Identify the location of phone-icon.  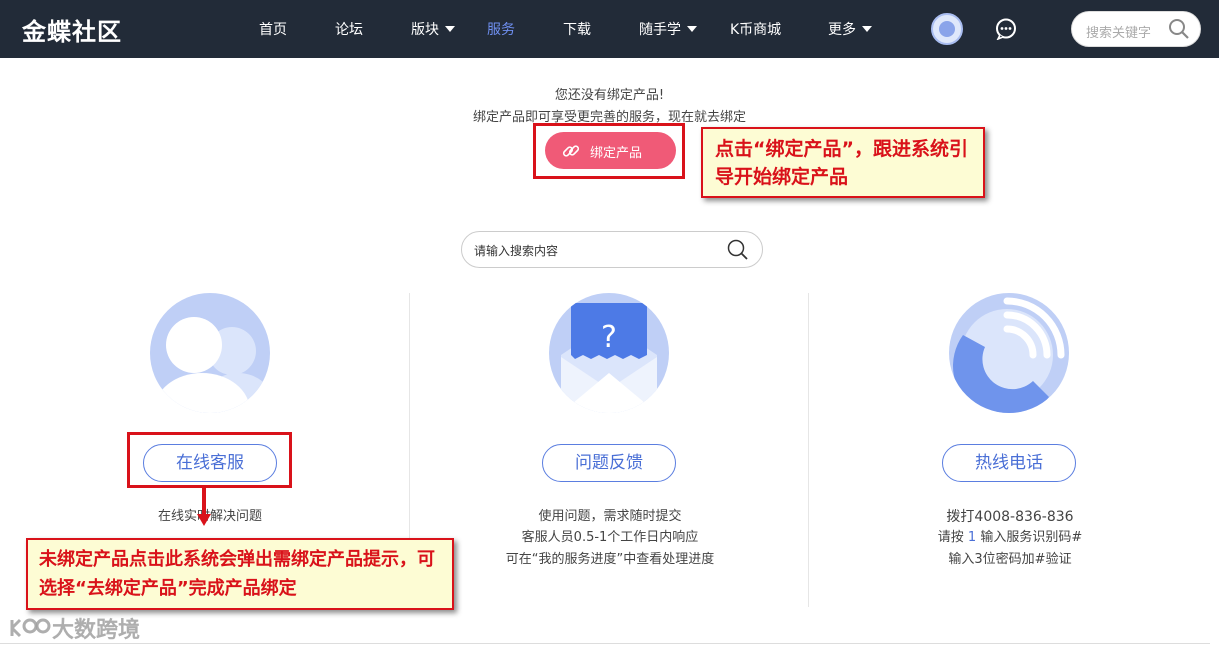
(1009, 355).